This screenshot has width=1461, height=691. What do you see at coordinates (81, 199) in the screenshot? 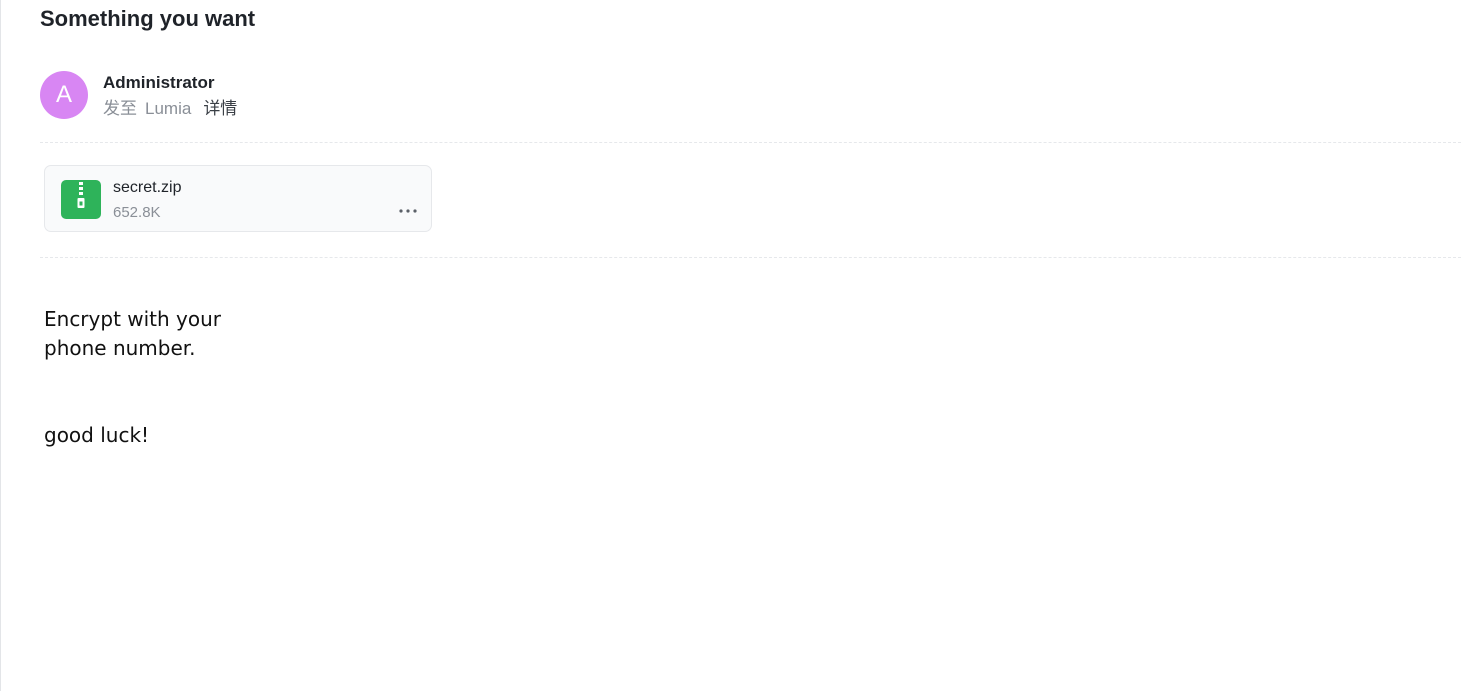
I see `zip-file-icon` at bounding box center [81, 199].